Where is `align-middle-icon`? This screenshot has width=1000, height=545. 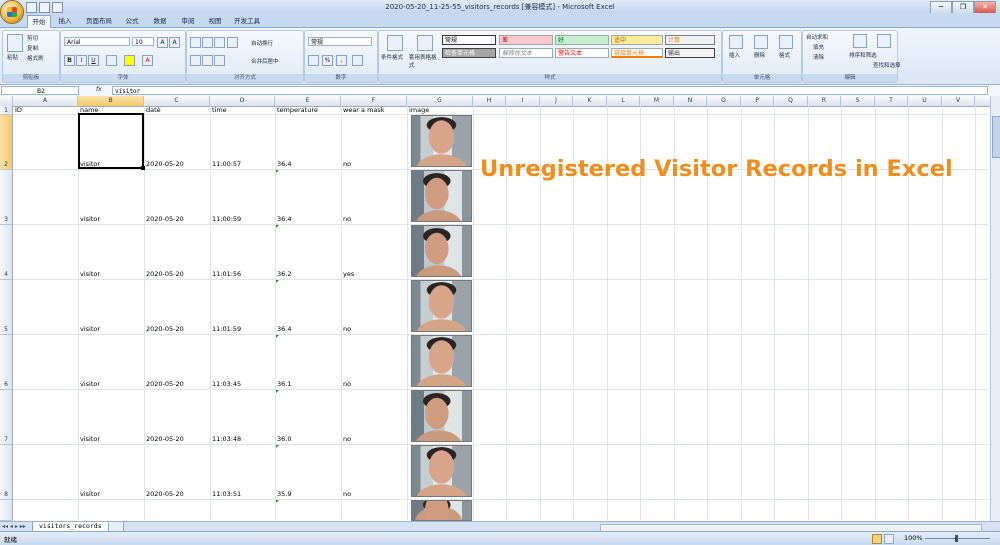
align-middle-icon is located at coordinates (207, 42).